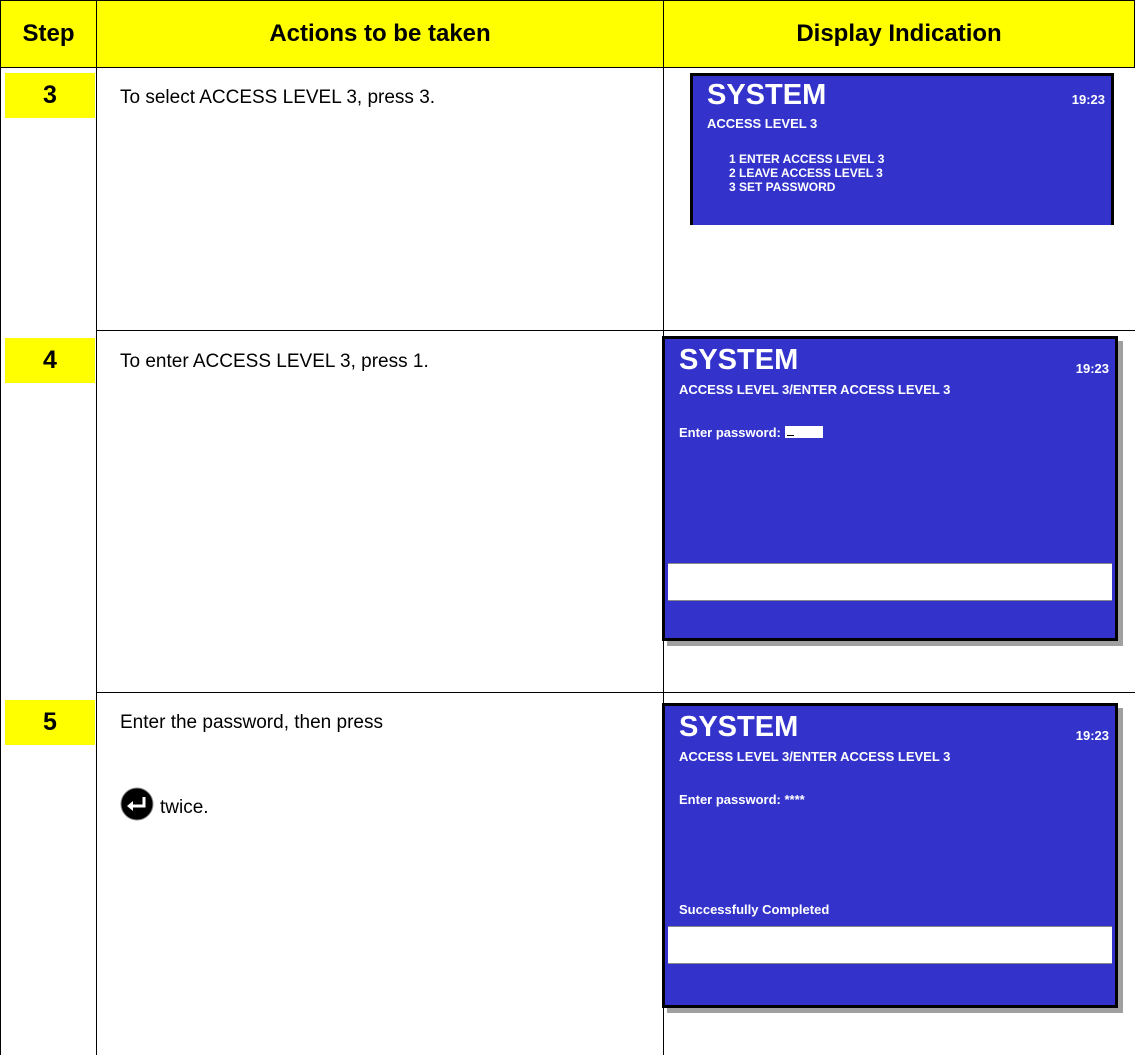 The image size is (1135, 1055). Describe the element at coordinates (730, 432) in the screenshot. I see `password-label: Enter password:` at that location.